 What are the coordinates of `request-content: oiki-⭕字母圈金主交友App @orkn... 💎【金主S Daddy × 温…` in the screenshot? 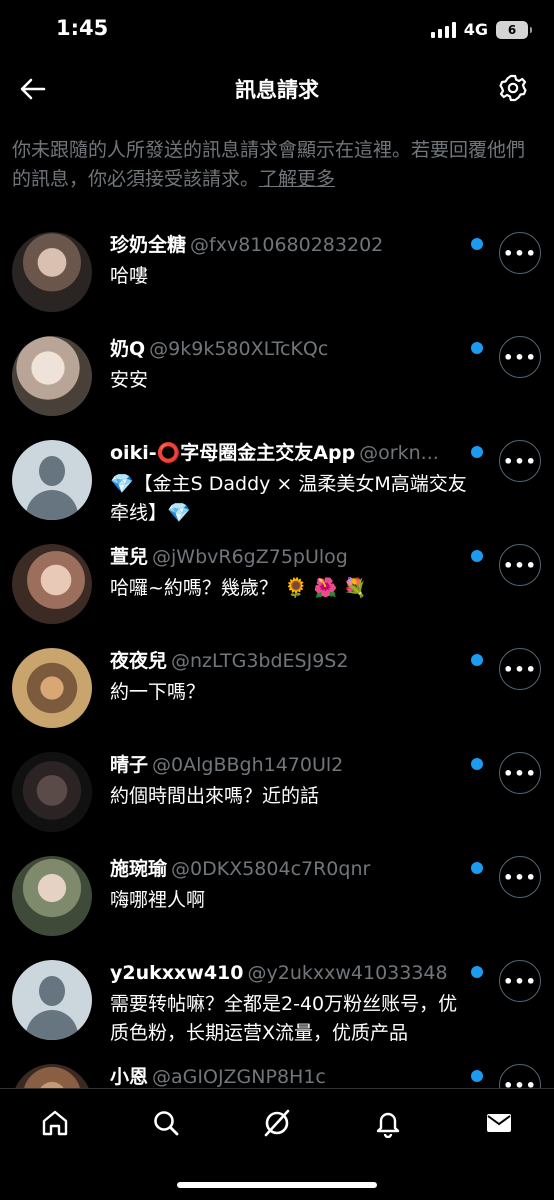 It's located at (290, 484).